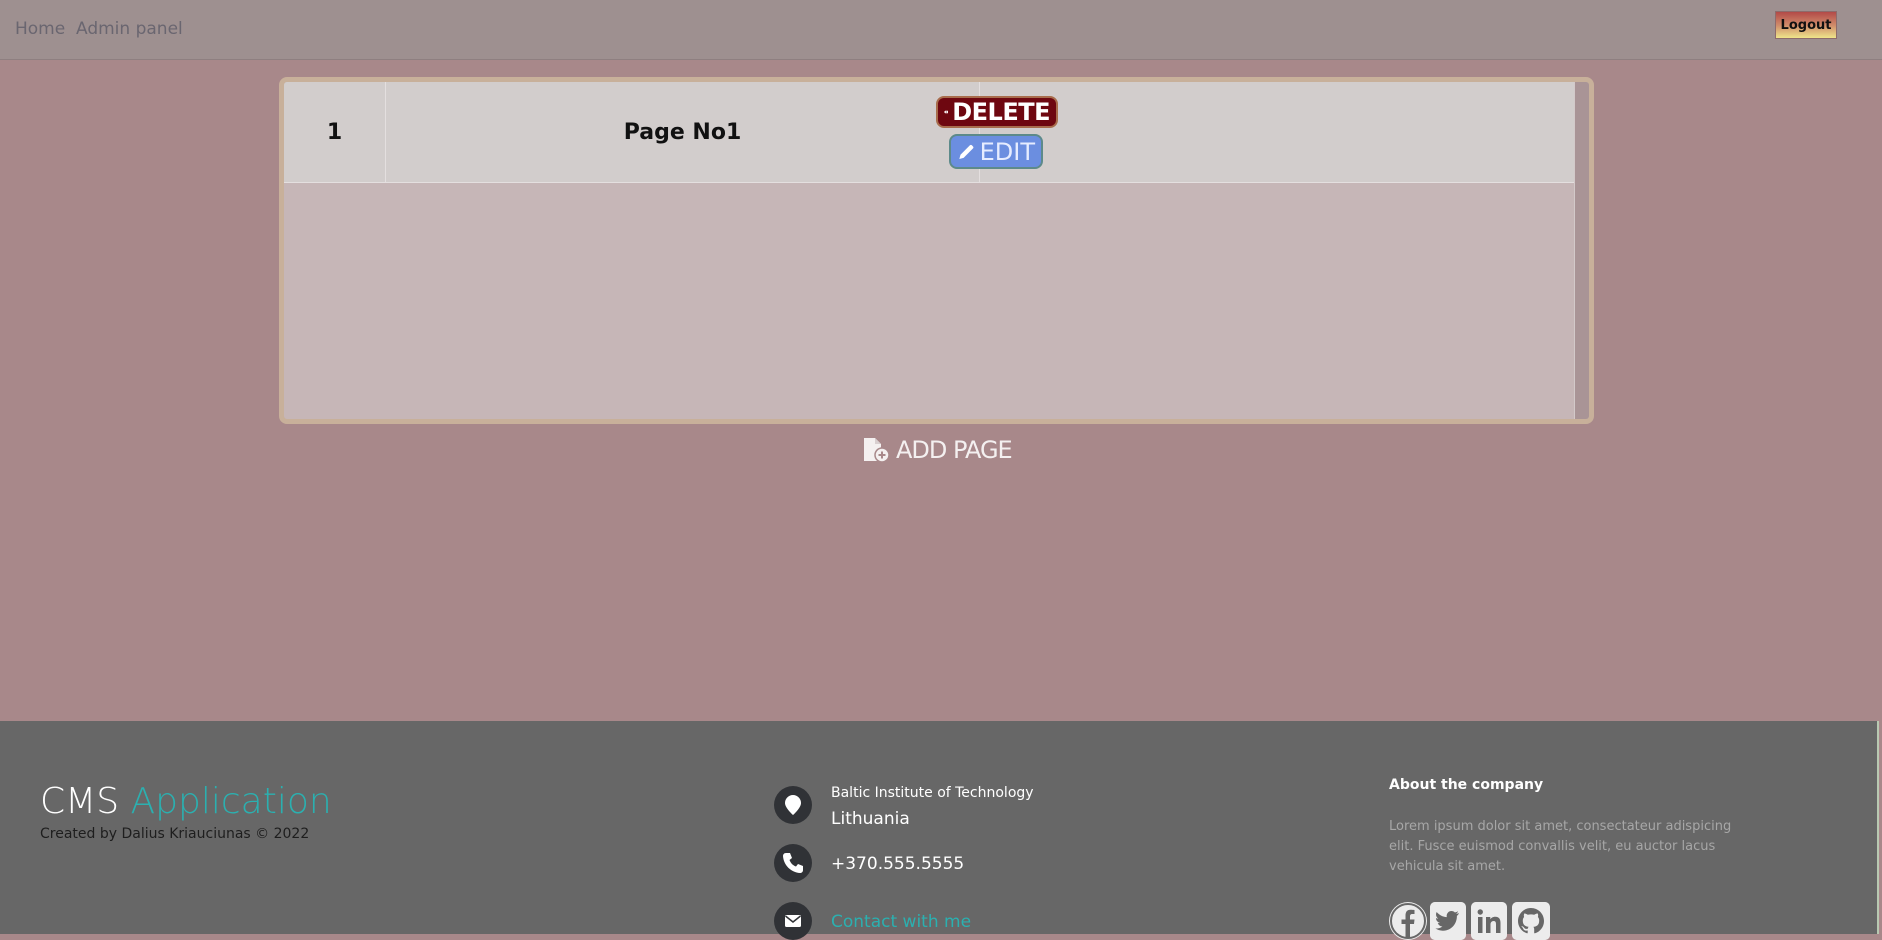 This screenshot has height=940, width=1882. Describe the element at coordinates (1007, 151) in the screenshot. I see `edit-label: EDIT` at that location.